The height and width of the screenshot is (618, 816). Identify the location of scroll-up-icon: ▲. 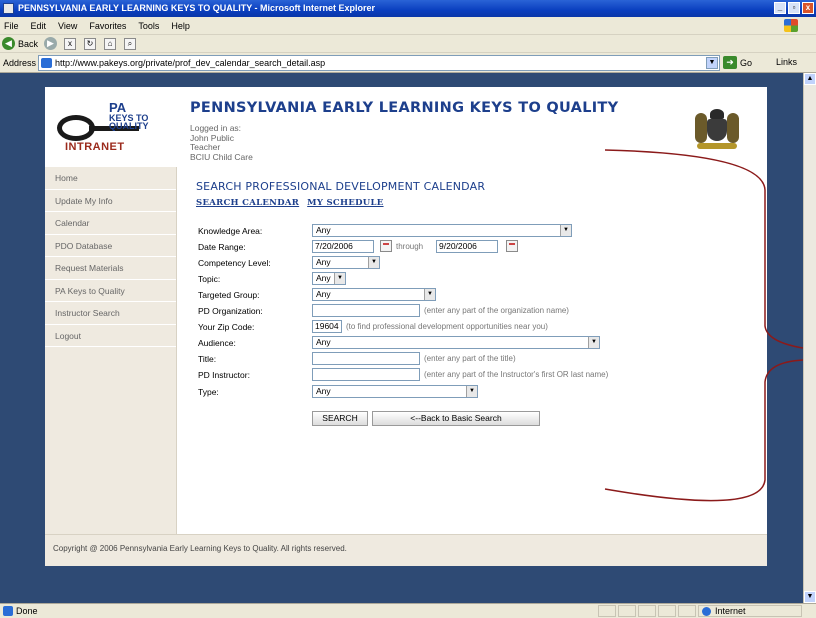
(810, 79).